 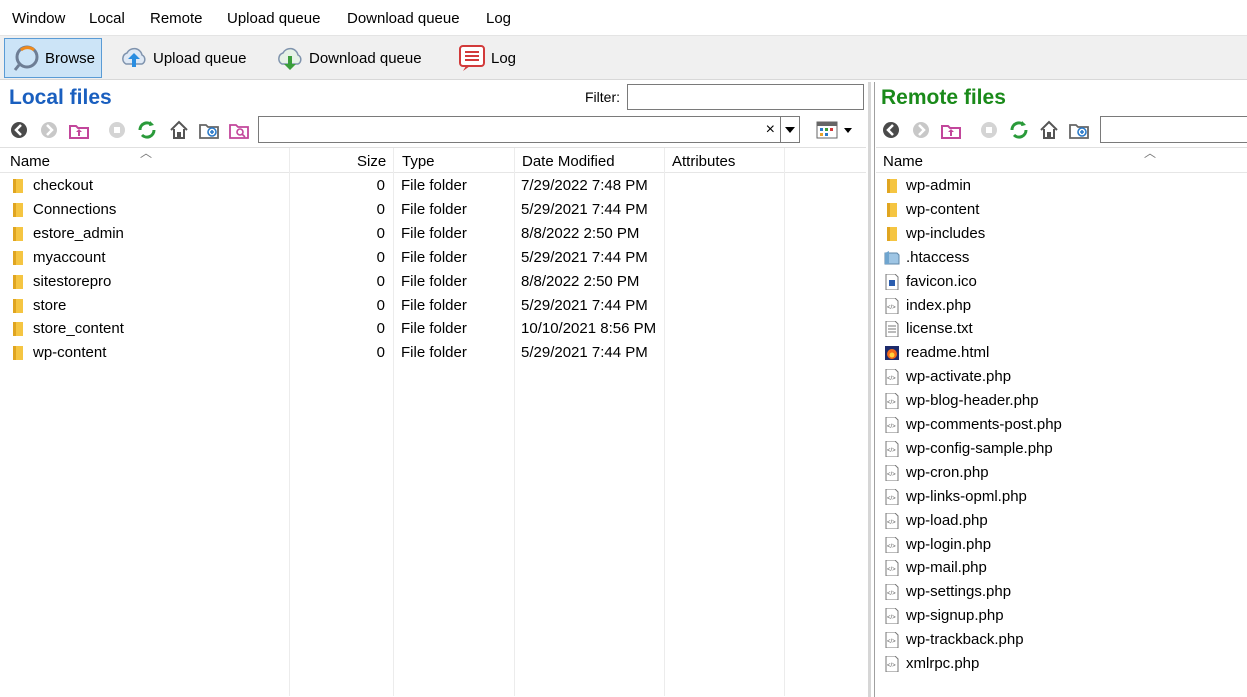 I want to click on remote-file-row: wp-admin, so click(x=1061, y=186).